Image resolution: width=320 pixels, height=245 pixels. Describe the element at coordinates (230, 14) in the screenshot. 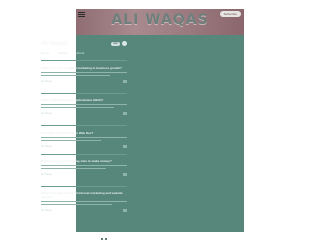

I see `subscribe-button: Subscribe` at that location.